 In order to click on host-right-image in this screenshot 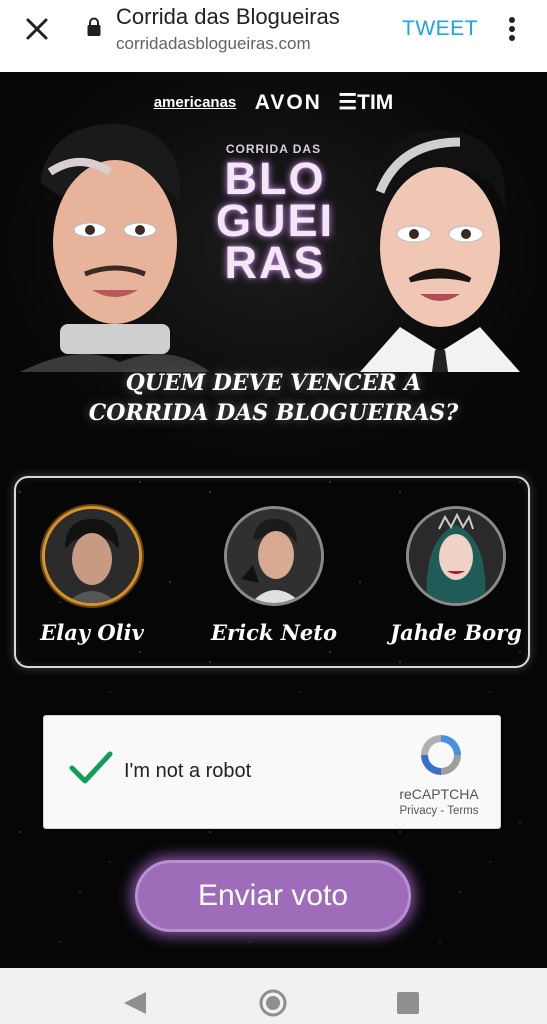, I will do `click(440, 251)`.